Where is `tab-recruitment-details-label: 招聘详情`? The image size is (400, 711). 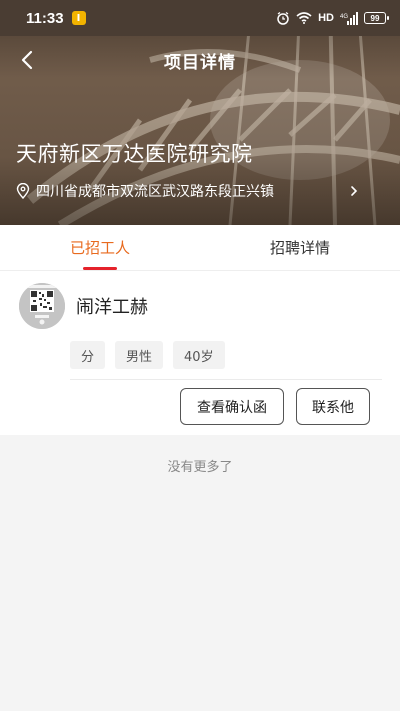
tab-recruitment-details-label: 招聘详情 is located at coordinates (299, 248).